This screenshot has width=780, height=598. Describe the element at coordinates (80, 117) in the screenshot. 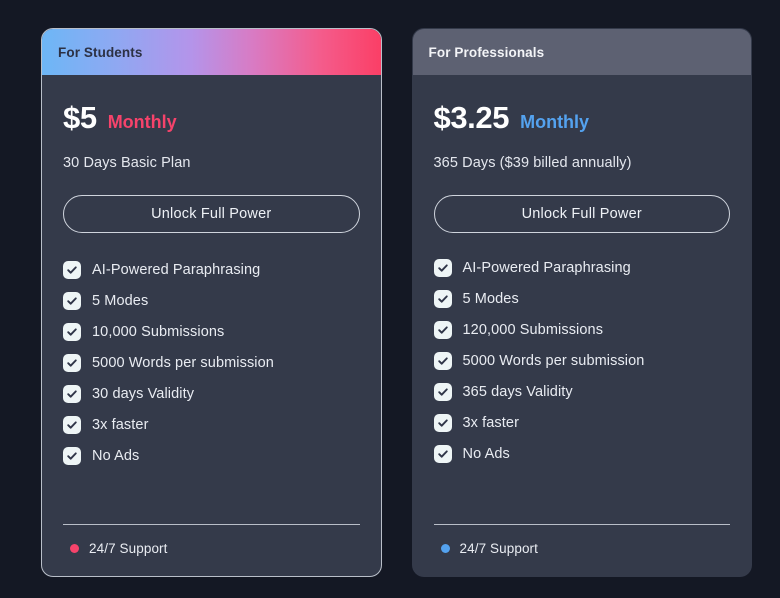

I see `price-amount: $5` at that location.